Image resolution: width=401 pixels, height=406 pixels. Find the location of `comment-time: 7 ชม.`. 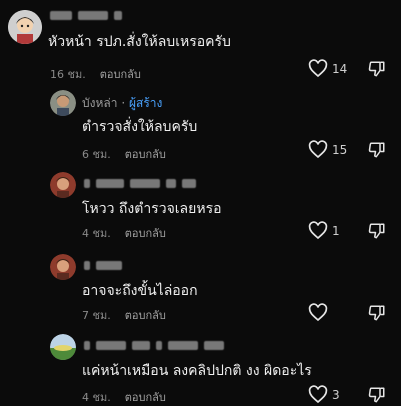

comment-time: 7 ชม. is located at coordinates (96, 315).